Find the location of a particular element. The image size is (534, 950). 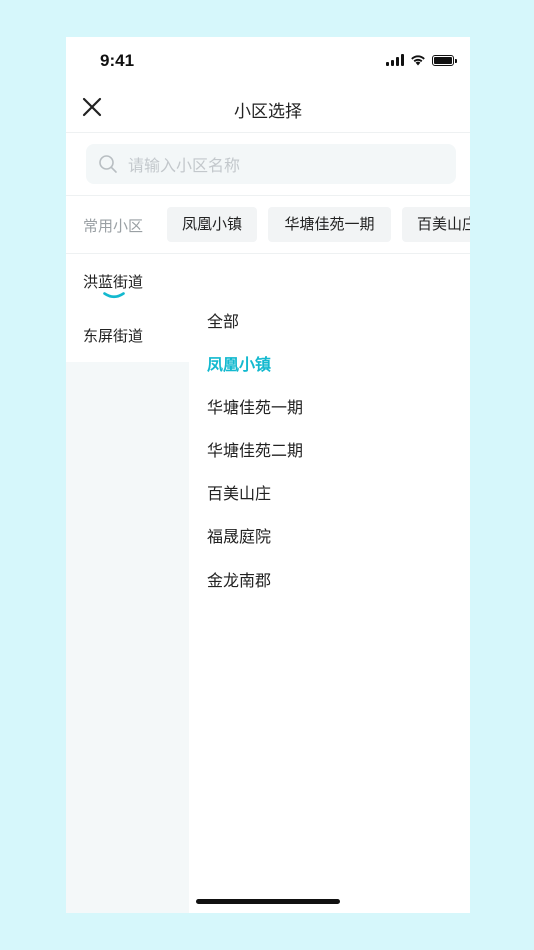

district-item: 东屏街道 is located at coordinates (127, 335).